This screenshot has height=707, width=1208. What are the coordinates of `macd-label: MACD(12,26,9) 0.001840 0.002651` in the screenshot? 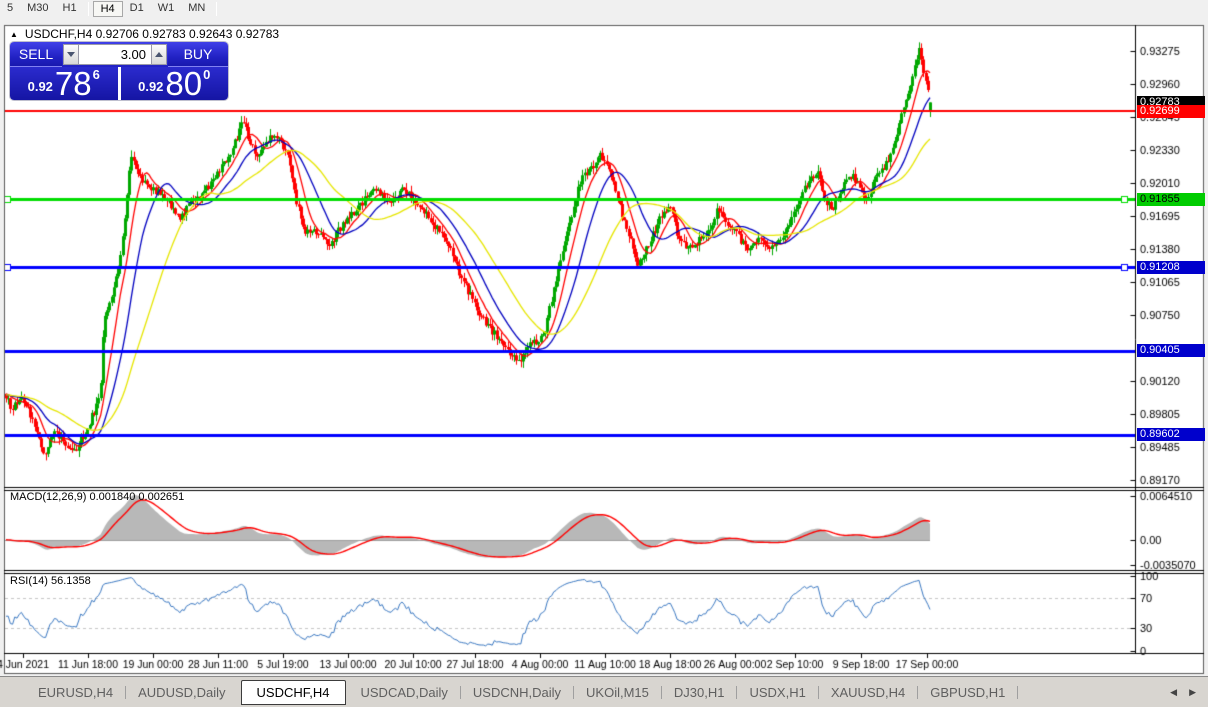 It's located at (97, 497).